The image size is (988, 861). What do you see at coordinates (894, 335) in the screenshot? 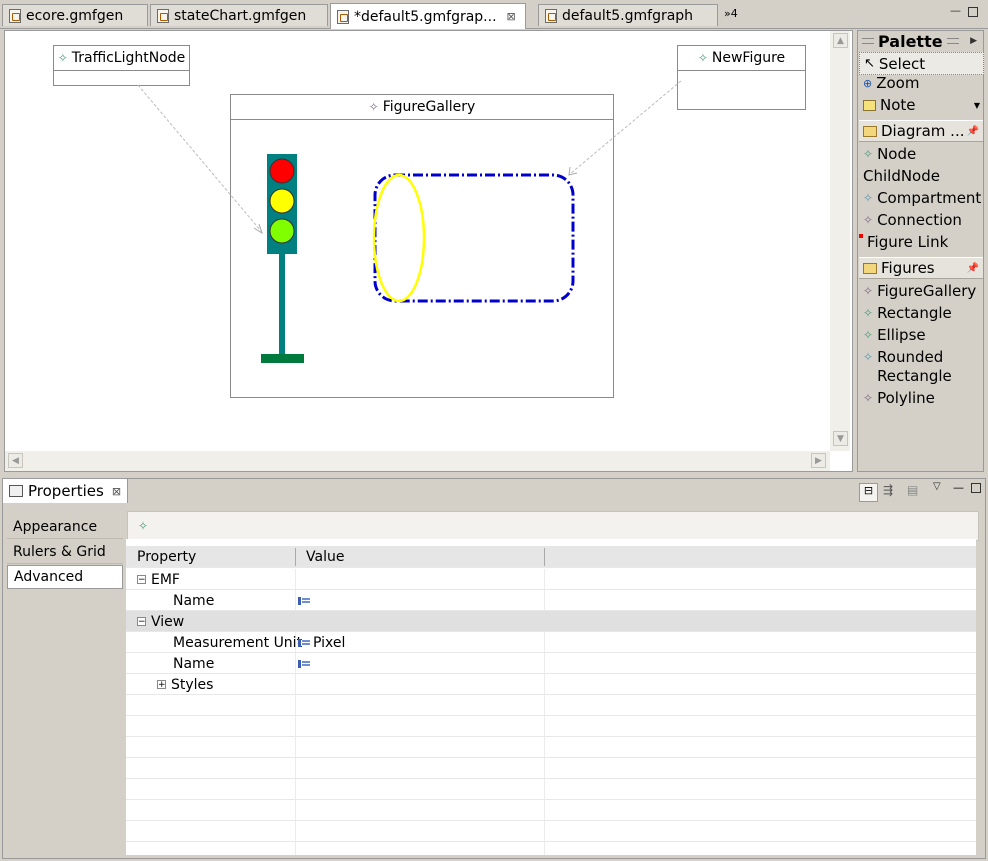
I see `palette-item-ellipse: ✧ Ellipse` at bounding box center [894, 335].